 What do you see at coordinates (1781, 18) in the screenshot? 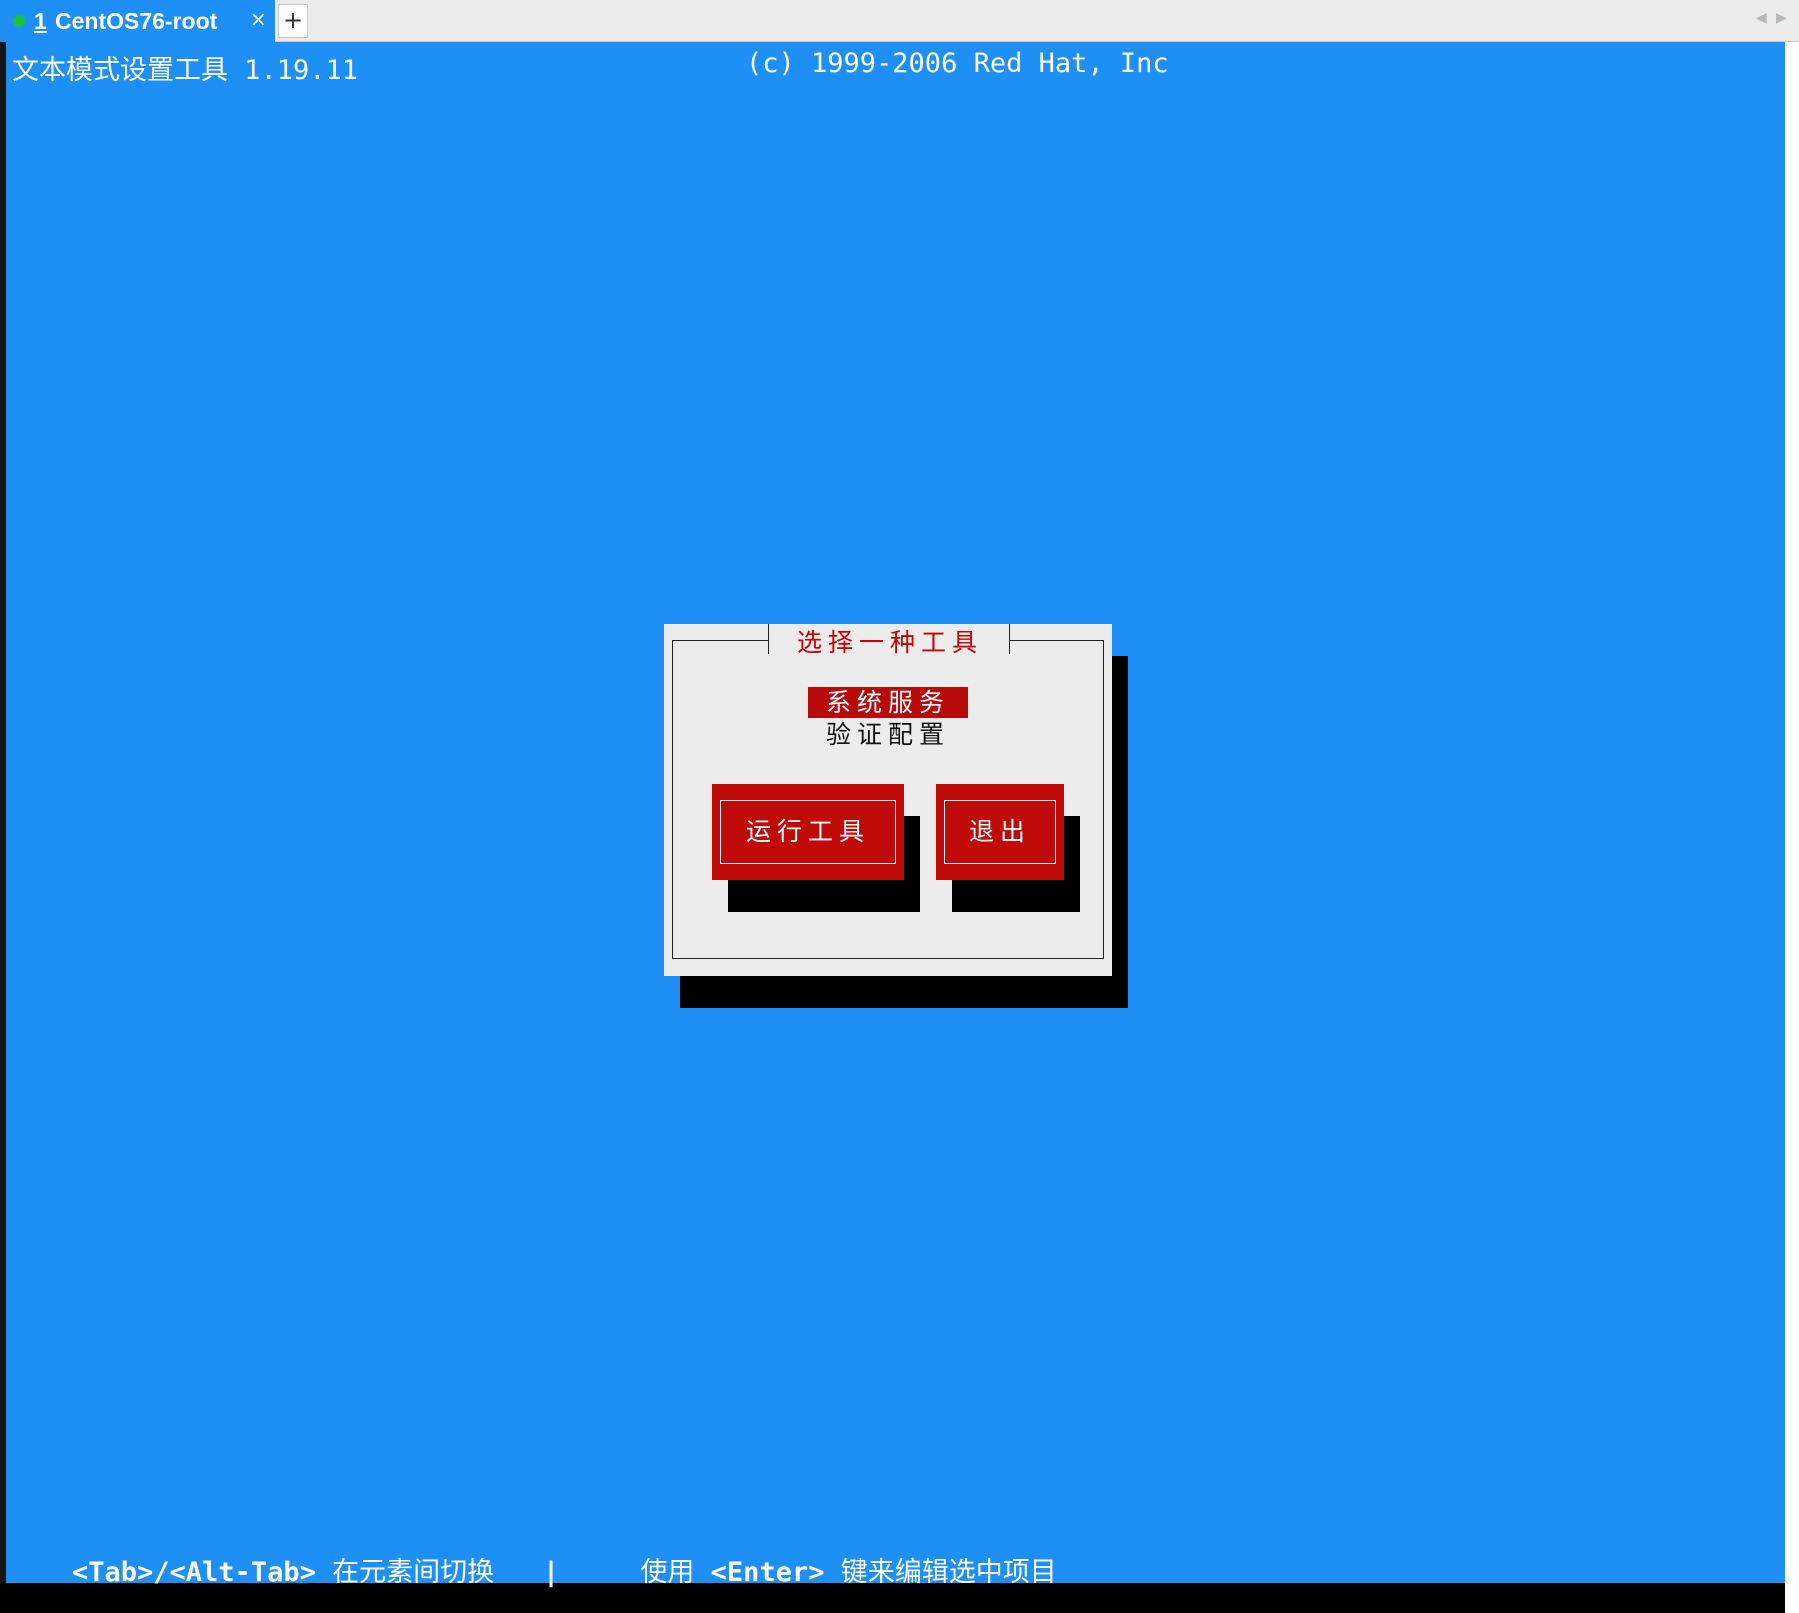
I see `scroll-right-icon: ▶` at bounding box center [1781, 18].